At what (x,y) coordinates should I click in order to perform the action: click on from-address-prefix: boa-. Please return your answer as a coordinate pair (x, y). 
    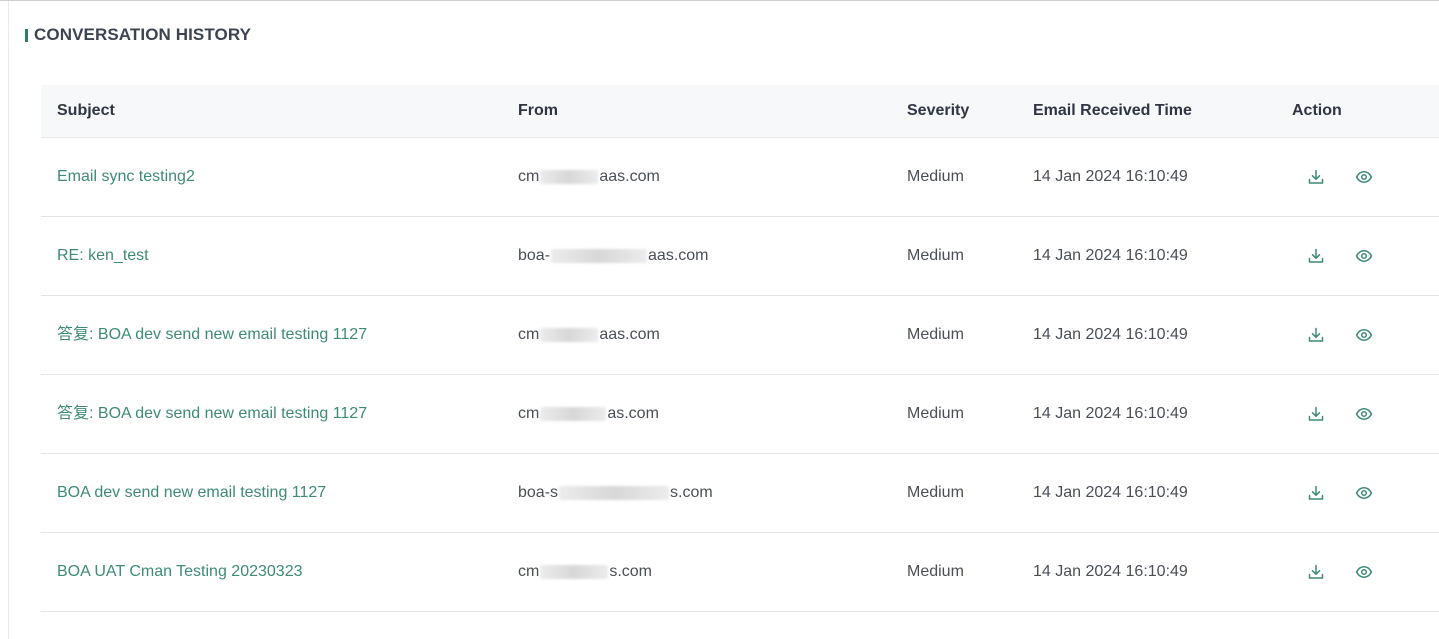
    Looking at the image, I should click on (534, 255).